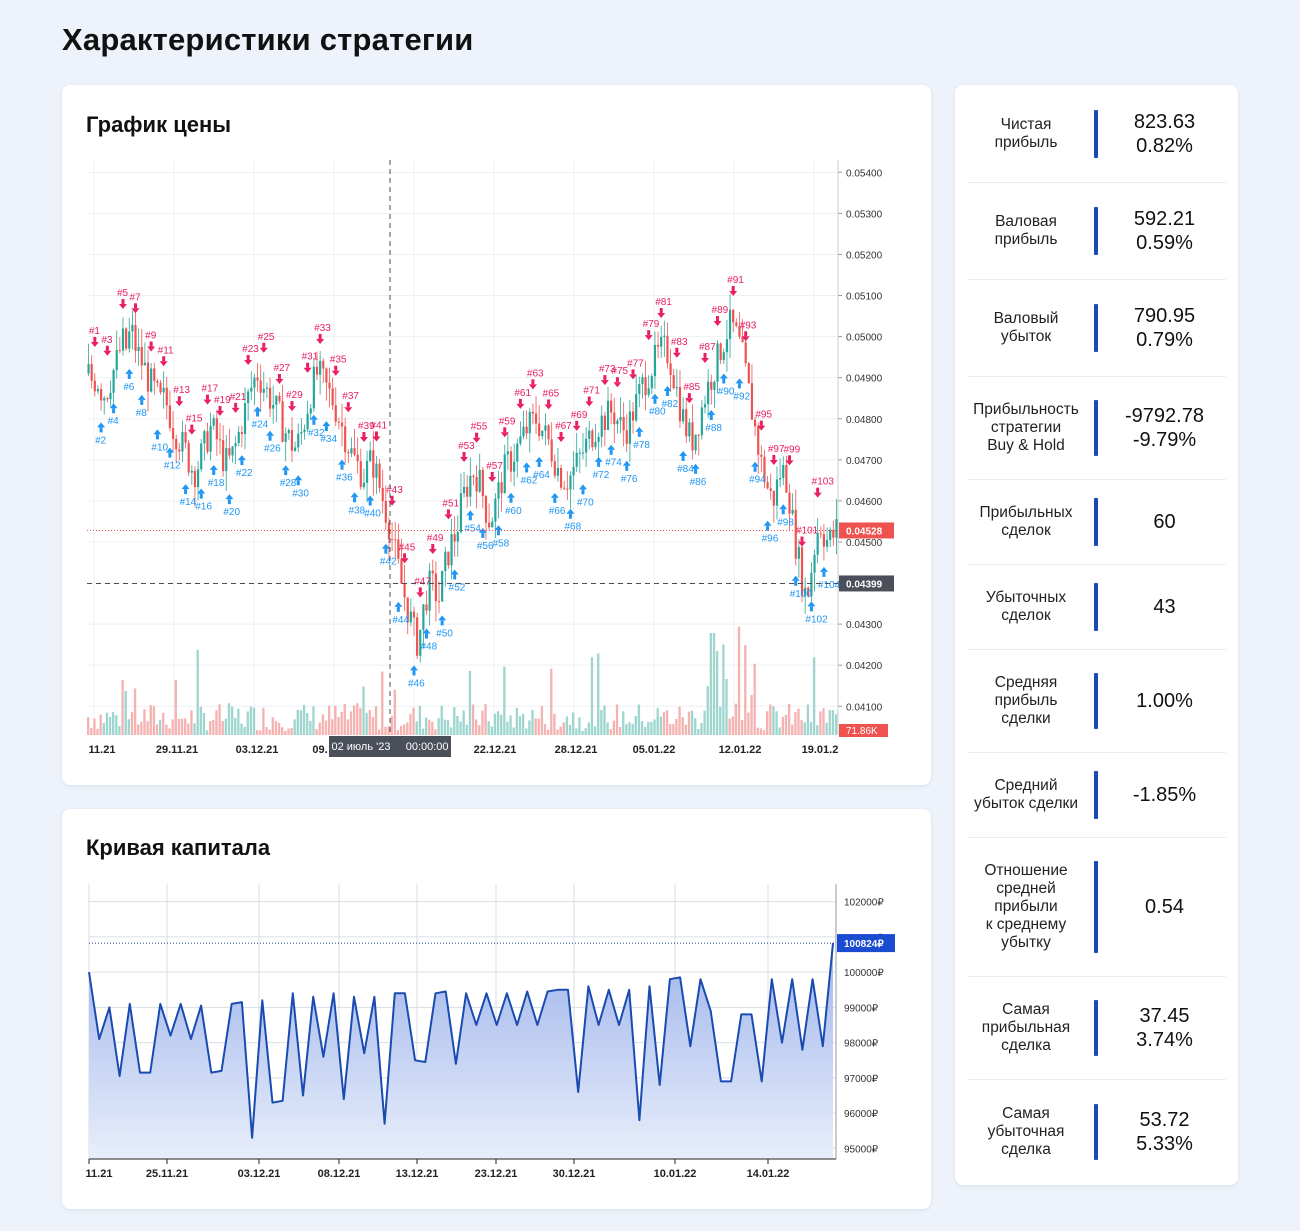 The width and height of the screenshot is (1300, 1231). I want to click on stat-label: Убыточных сделок, so click(1026, 606).